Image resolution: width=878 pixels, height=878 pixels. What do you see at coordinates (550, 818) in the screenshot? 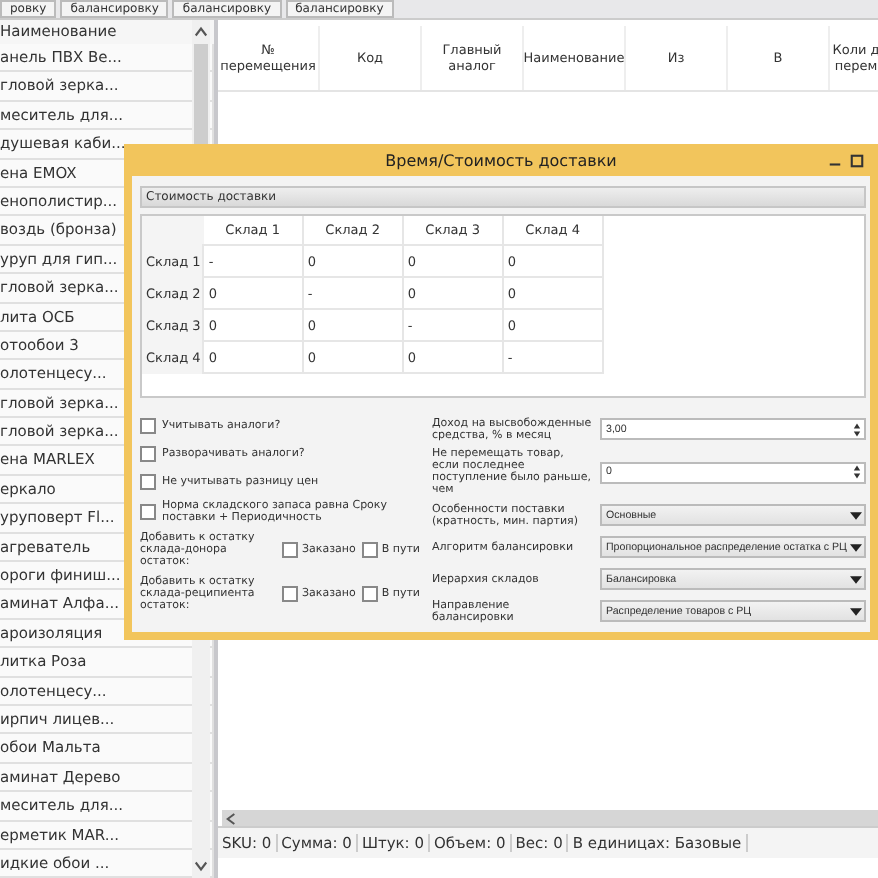
I see `horizontal-scrollbar` at bounding box center [550, 818].